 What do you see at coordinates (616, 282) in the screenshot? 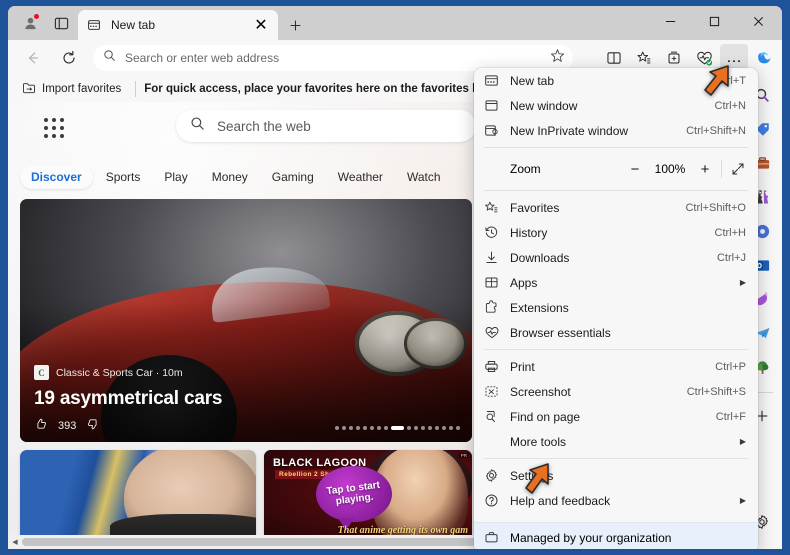
I see `menu-apps: Apps ▶` at bounding box center [616, 282].